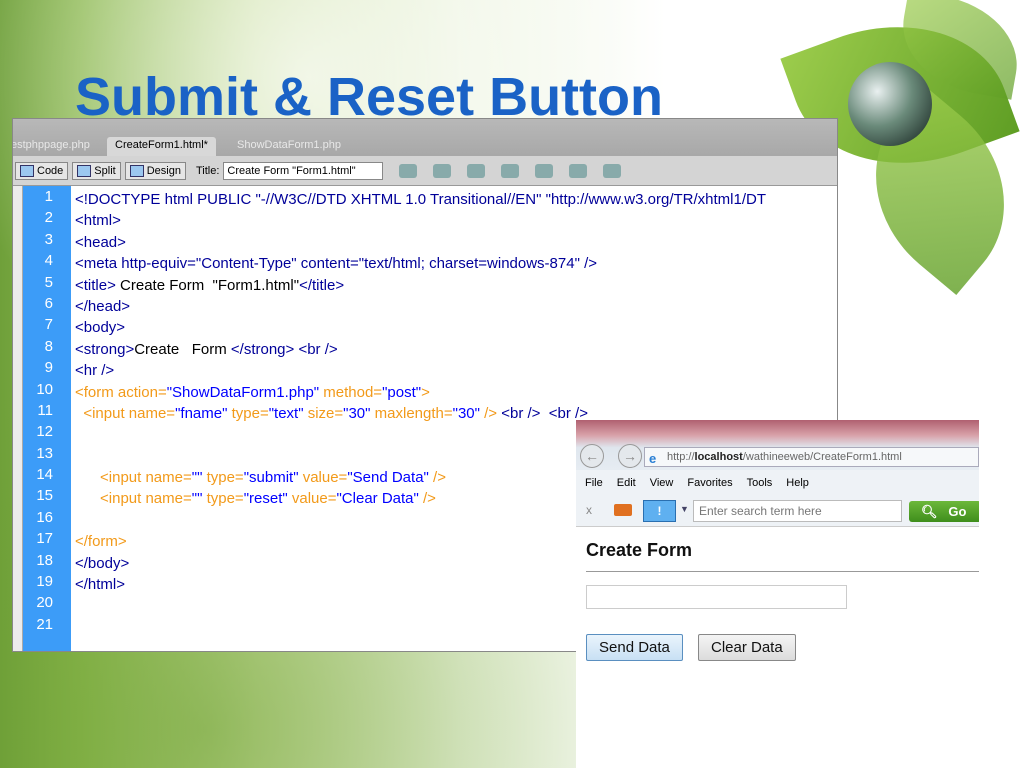 The width and height of the screenshot is (1024, 768). Describe the element at coordinates (286, 413) in the screenshot. I see `code-token: "text"` at that location.